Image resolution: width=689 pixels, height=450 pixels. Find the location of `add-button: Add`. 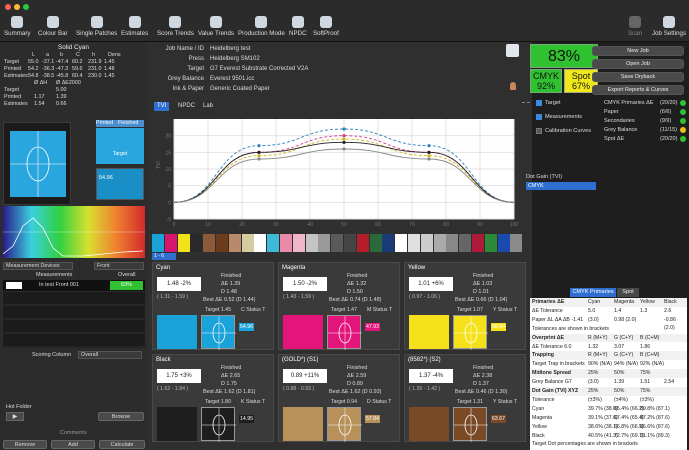

add-button: Add is located at coordinates (73, 444).